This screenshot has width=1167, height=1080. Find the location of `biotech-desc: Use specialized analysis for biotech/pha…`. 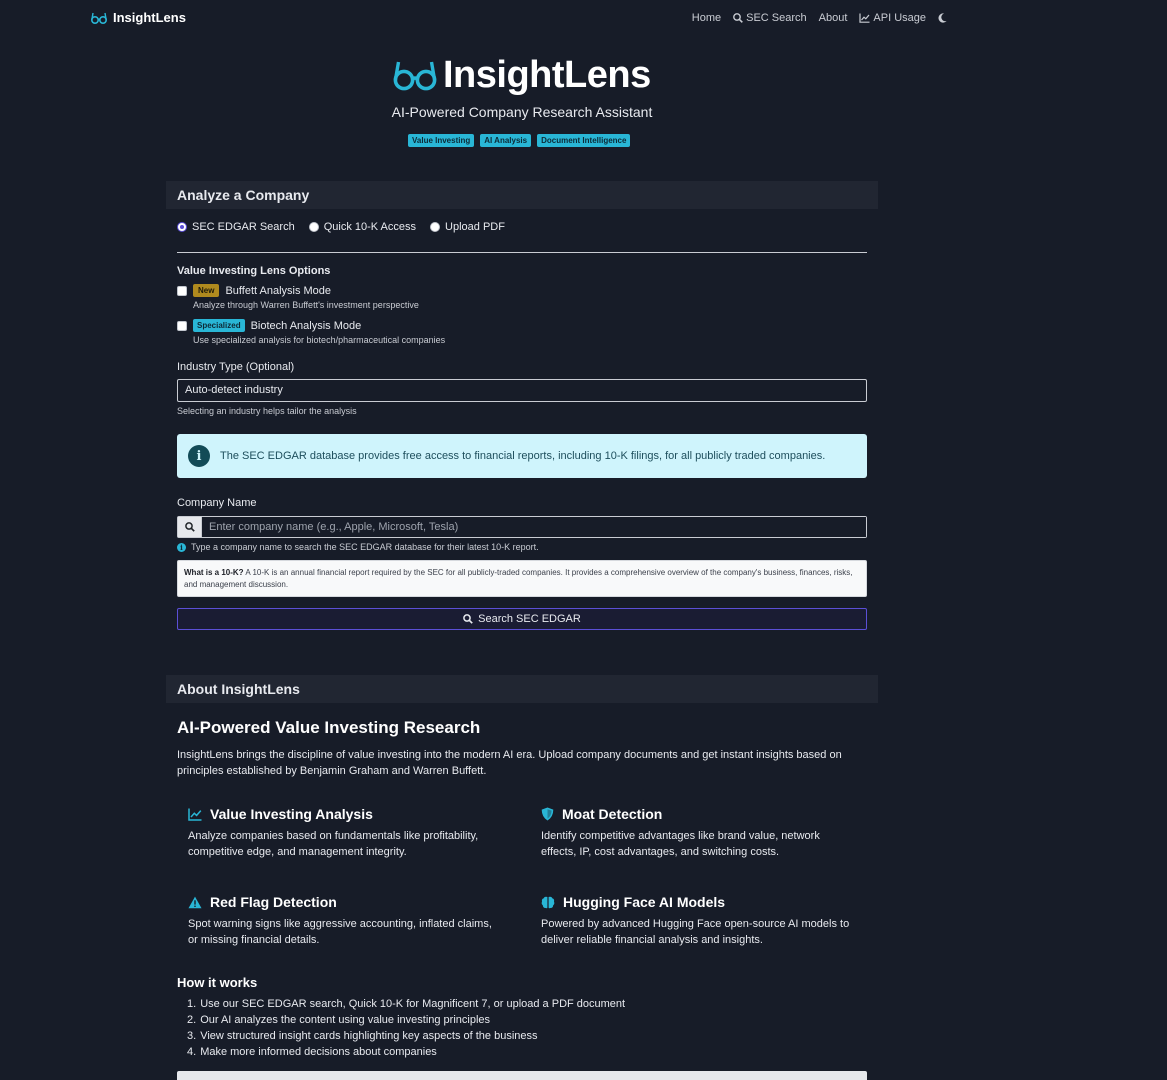

biotech-desc: Use specialized analysis for biotech/pha… is located at coordinates (319, 340).